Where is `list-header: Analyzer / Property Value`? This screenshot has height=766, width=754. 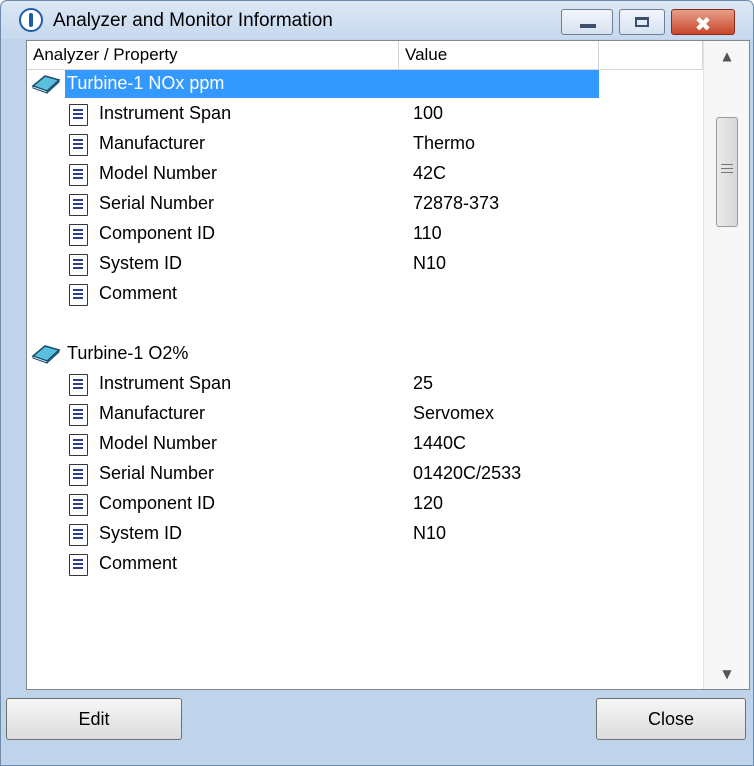 list-header: Analyzer / Property Value is located at coordinates (365, 55).